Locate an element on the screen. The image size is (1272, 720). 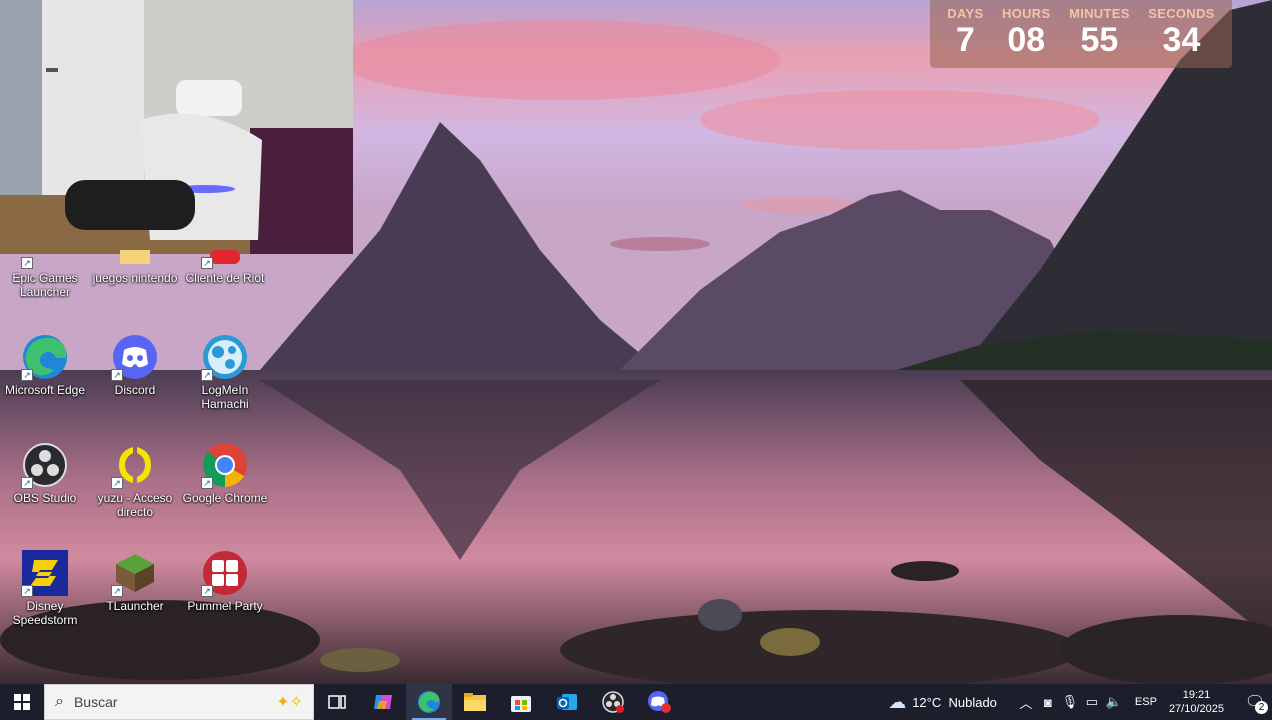
obs-icon: ↗ is located at coordinates (45, 465).